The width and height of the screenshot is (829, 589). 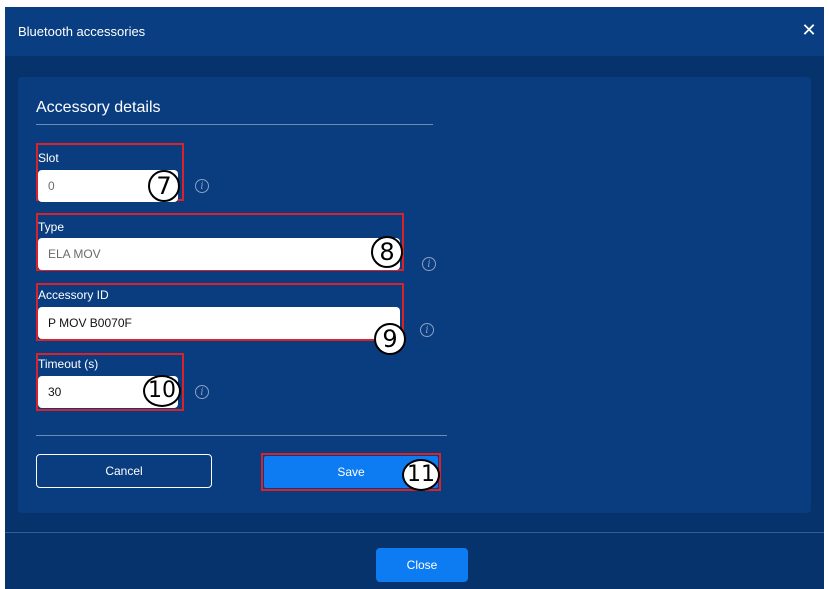 What do you see at coordinates (162, 391) in the screenshot?
I see `step-badge-10: 10` at bounding box center [162, 391].